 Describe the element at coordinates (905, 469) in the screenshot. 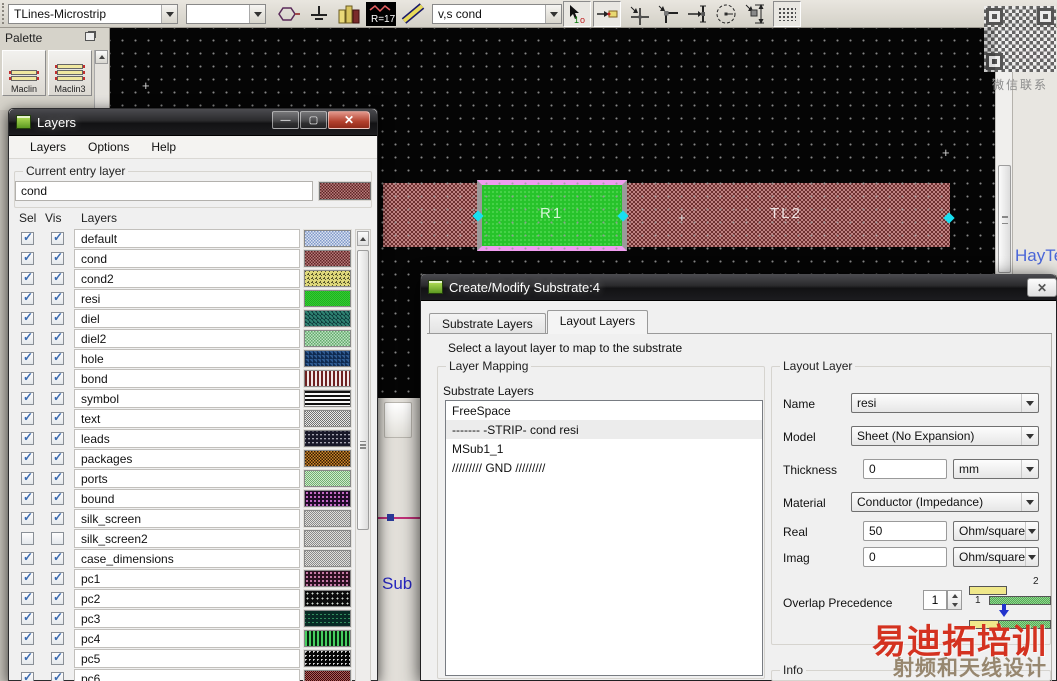

I see `thickness-input: 0` at that location.